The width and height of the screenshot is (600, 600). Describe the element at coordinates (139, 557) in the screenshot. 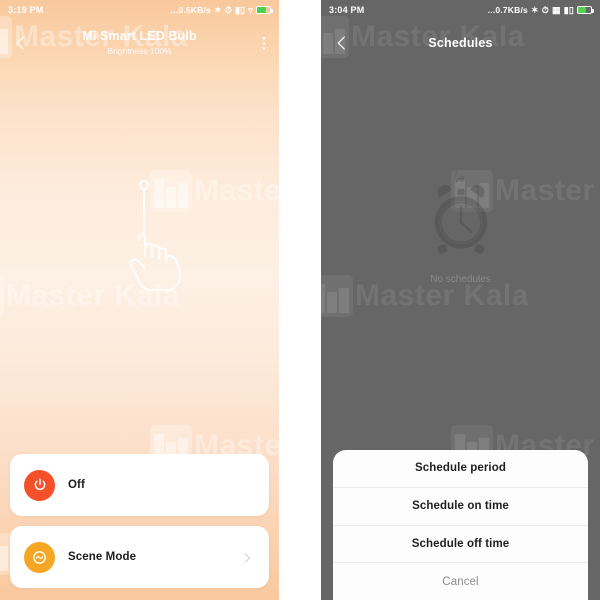

I see `scene-mode-card: Scene Mode` at that location.